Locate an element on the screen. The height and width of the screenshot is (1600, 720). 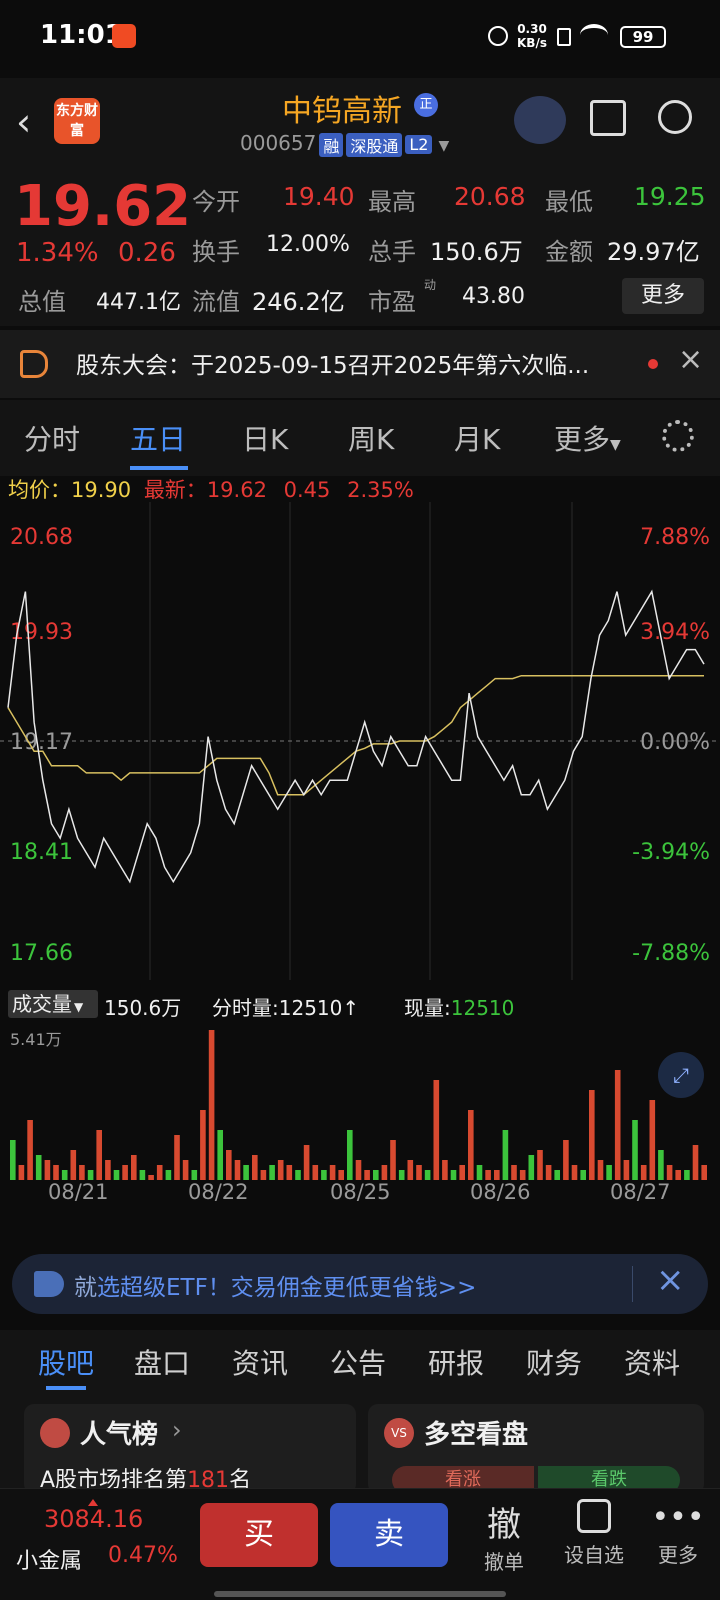
share-icon is located at coordinates (608, 118).